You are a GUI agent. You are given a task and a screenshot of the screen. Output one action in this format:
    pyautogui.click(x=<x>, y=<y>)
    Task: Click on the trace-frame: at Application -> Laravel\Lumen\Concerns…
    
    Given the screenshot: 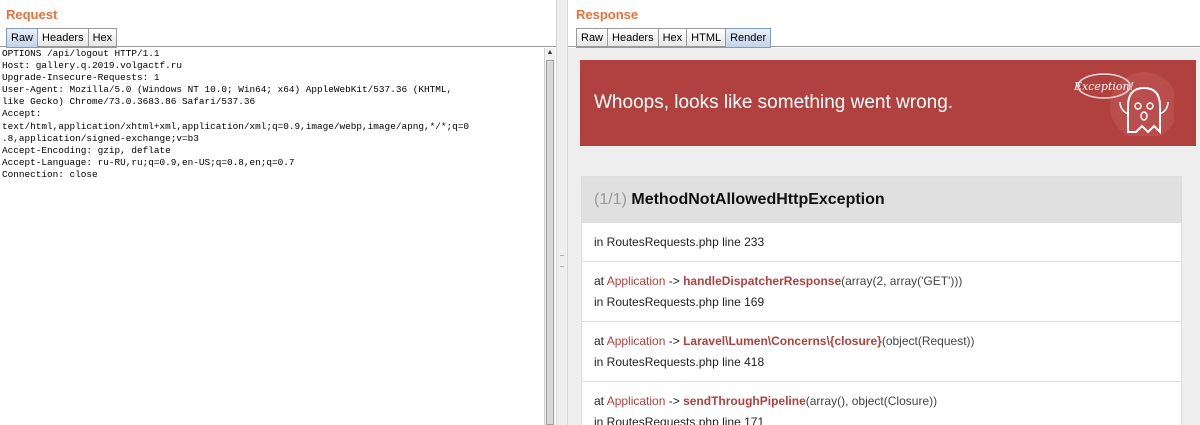 What is the action you would take?
    pyautogui.click(x=881, y=351)
    